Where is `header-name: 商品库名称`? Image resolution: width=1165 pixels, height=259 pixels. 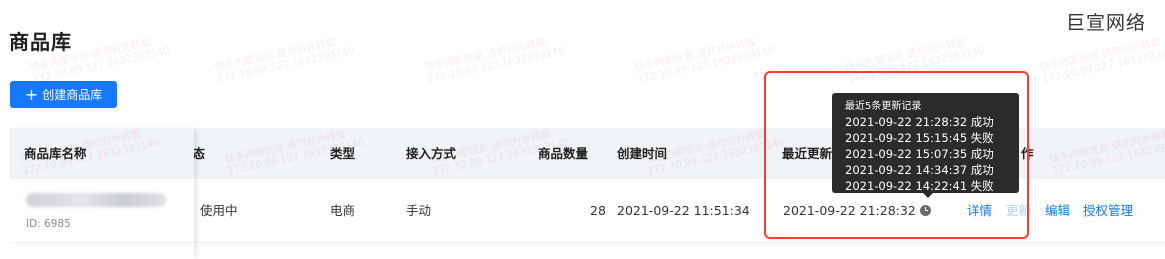
header-name: 商品库名称 is located at coordinates (55, 153).